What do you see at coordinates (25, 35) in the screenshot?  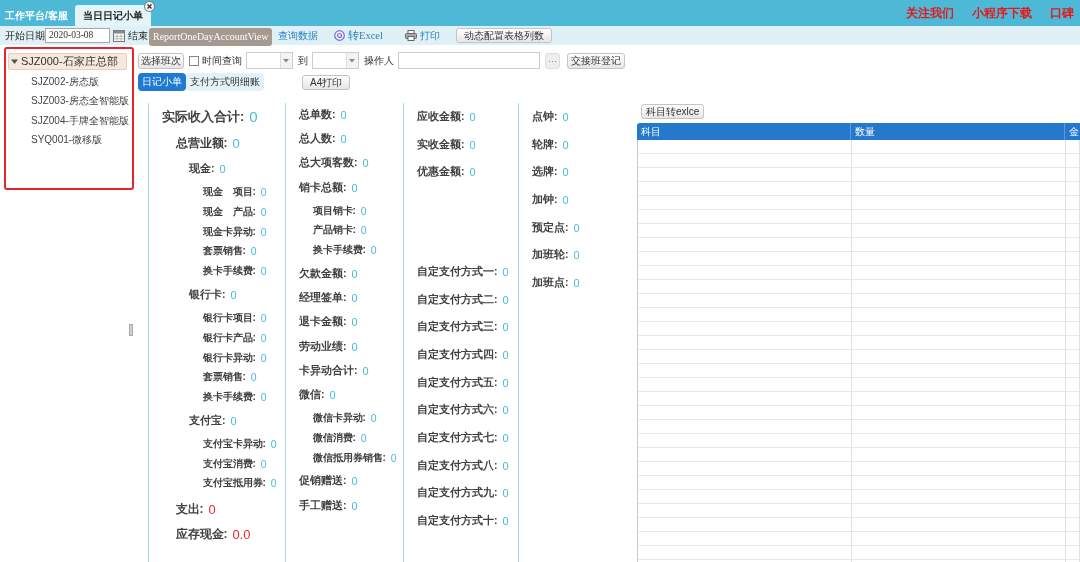 I see `start-date-label: 开始日期` at bounding box center [25, 35].